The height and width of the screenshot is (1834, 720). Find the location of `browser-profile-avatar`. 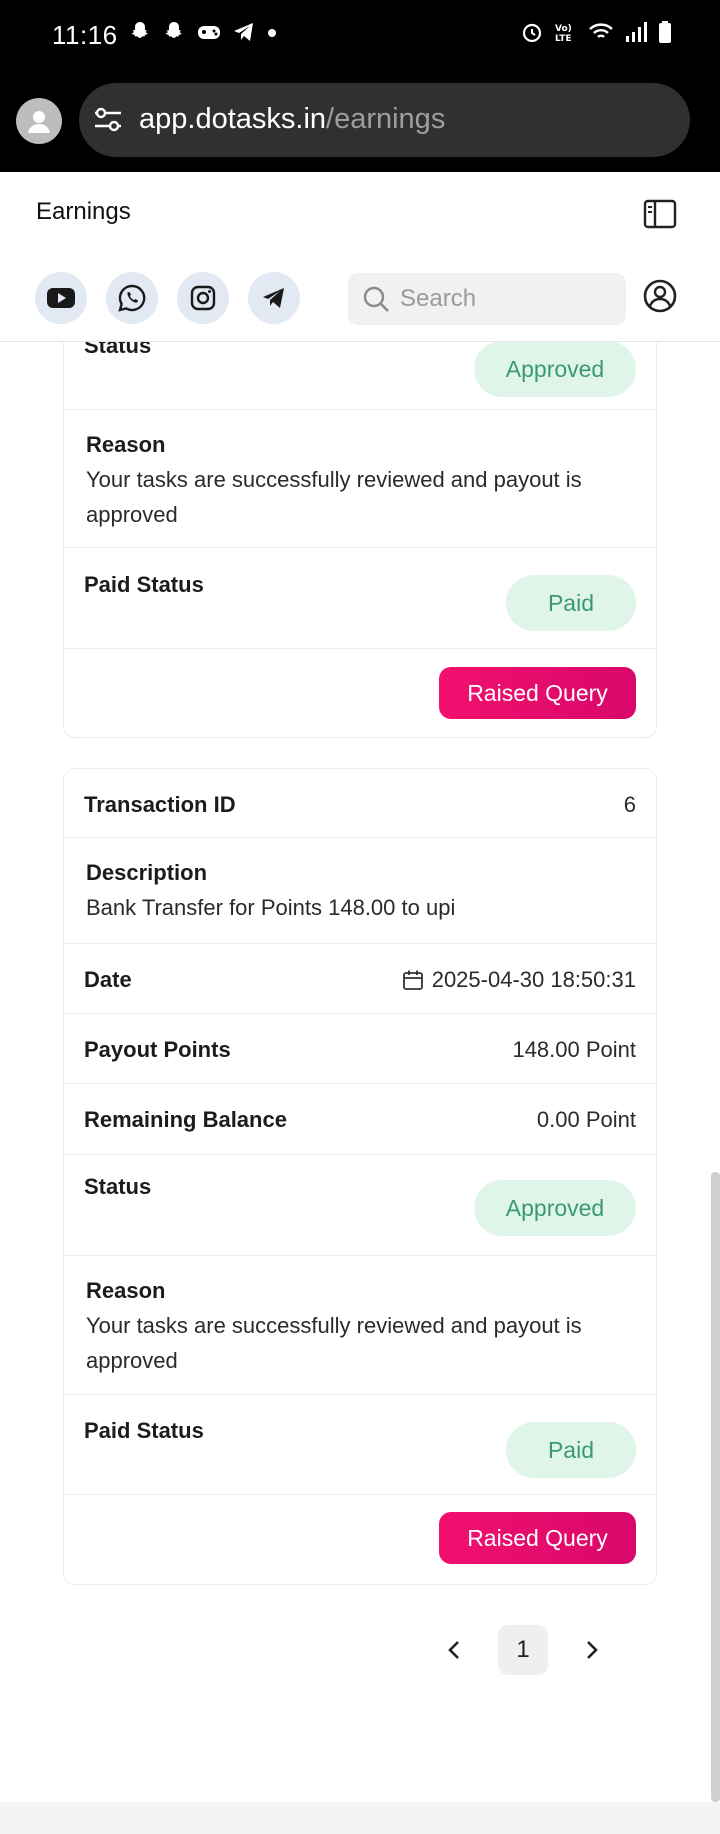

browser-profile-avatar is located at coordinates (39, 121).